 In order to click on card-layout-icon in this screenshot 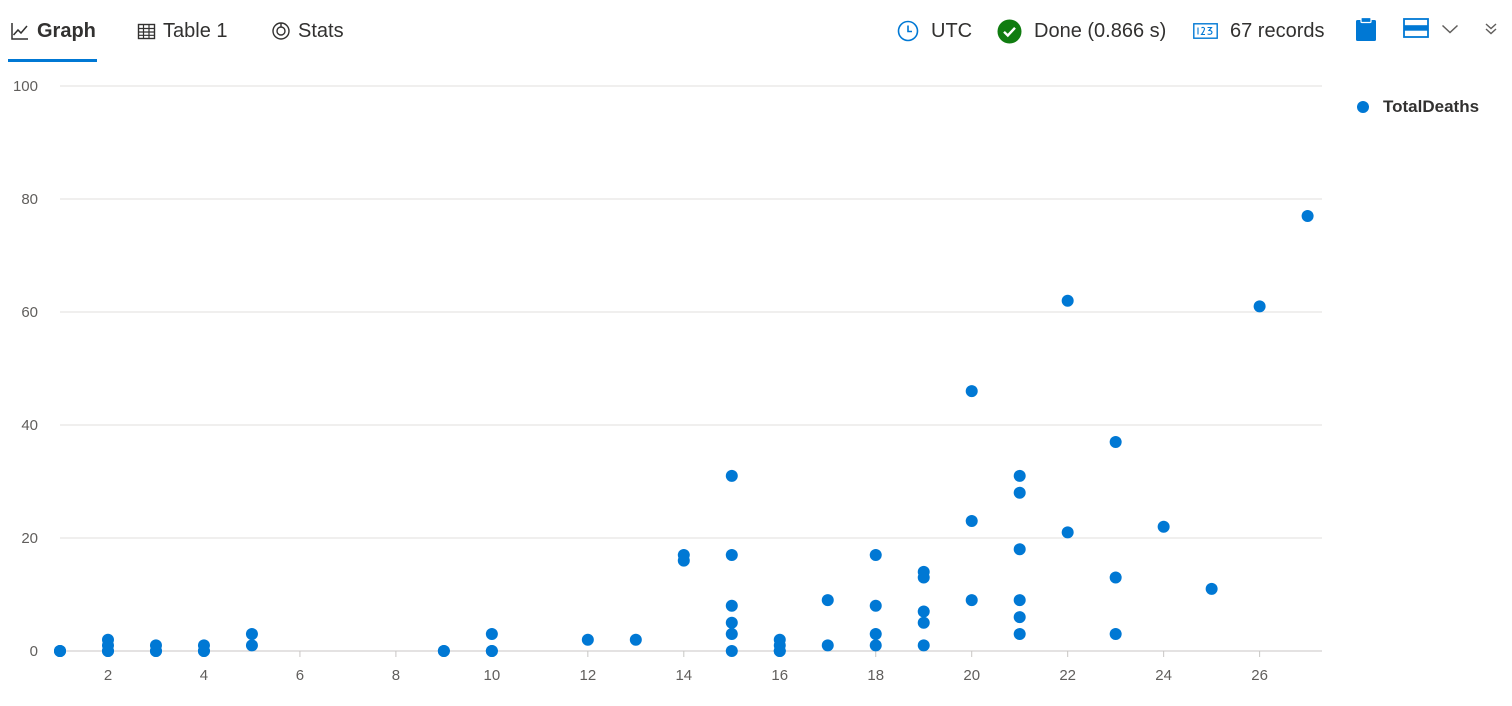, I will do `click(1416, 30)`.